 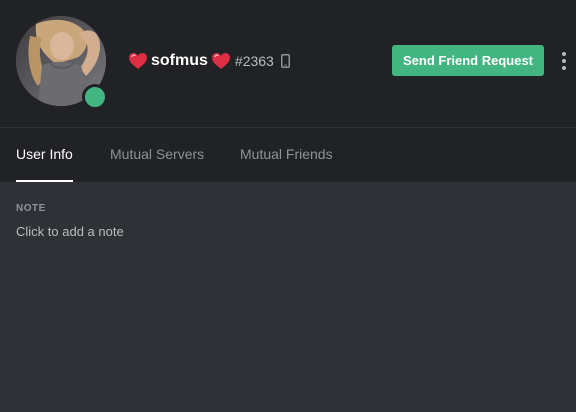 What do you see at coordinates (62, 63) in the screenshot?
I see `avatar-container` at bounding box center [62, 63].